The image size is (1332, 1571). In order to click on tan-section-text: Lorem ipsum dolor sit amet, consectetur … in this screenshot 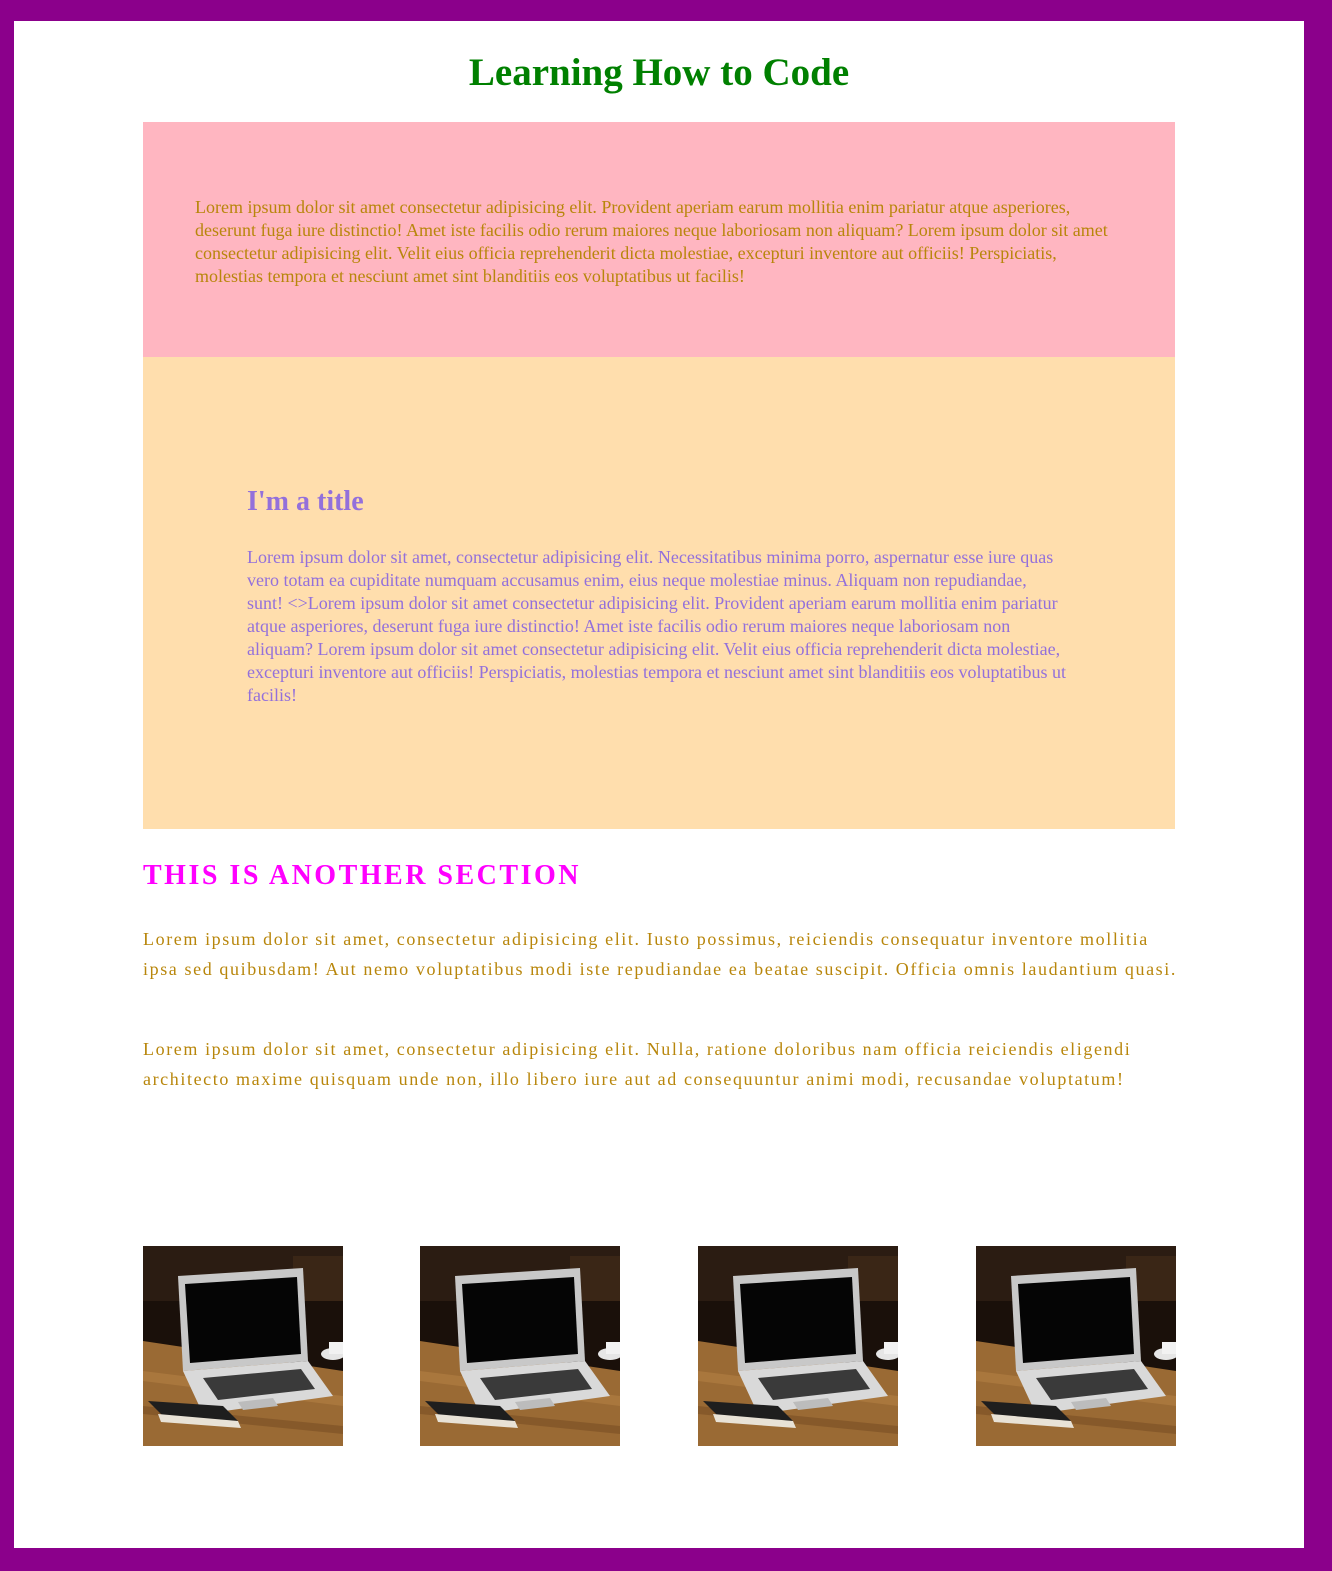, I will do `click(656, 626)`.